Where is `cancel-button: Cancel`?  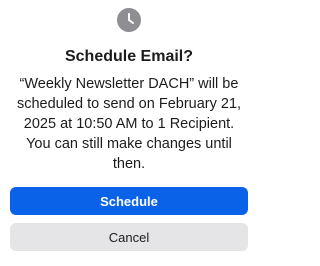
cancel-button: Cancel is located at coordinates (129, 237).